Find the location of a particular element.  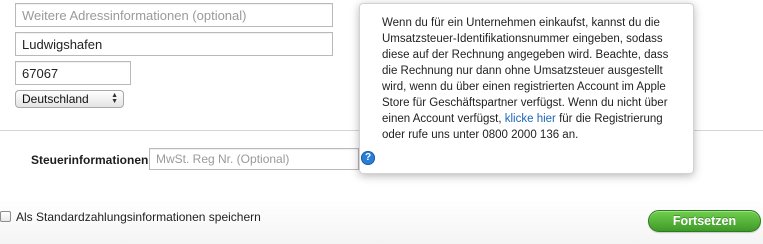

country-select: Deutschland ▲ ▼ is located at coordinates (69, 99).